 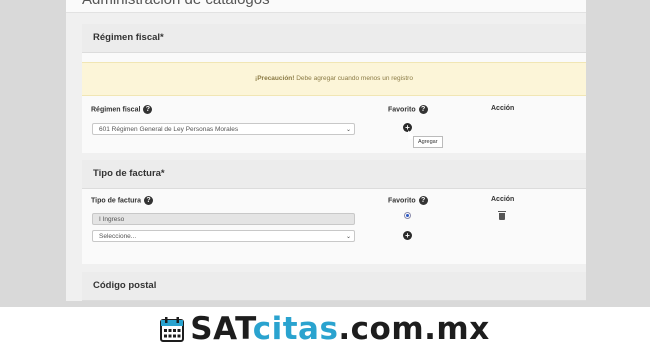 I want to click on tipo-select: Seleccione... ⌄, so click(x=223, y=236).